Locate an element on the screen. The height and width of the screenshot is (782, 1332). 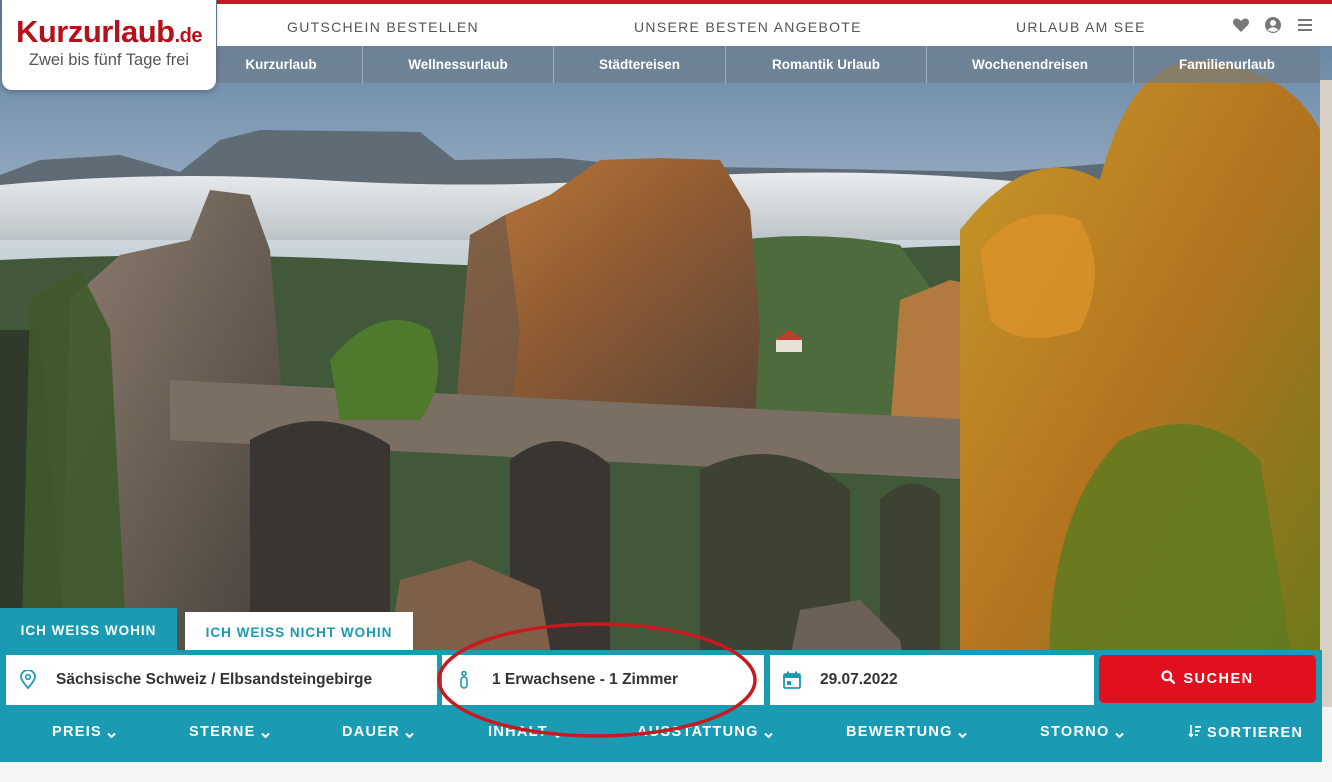
logo-brand: Kurzurlaub.de is located at coordinates (109, 31).